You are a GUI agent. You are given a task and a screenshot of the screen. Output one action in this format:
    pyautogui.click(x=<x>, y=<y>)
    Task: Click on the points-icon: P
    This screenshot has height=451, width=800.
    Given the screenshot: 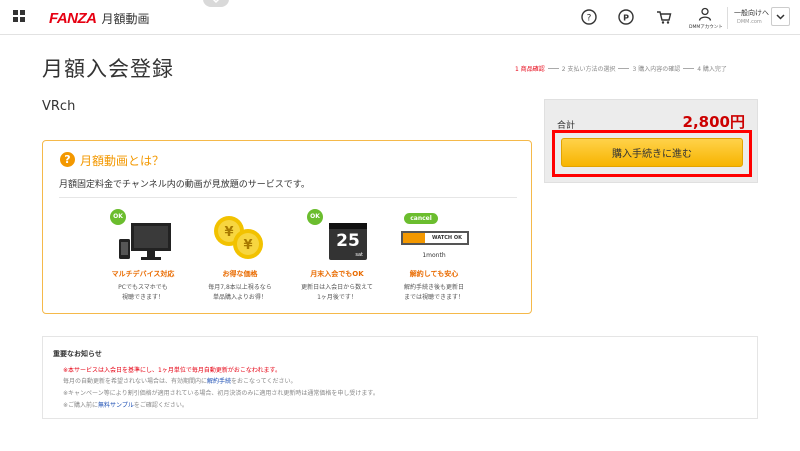 What is the action you would take?
    pyautogui.click(x=626, y=17)
    